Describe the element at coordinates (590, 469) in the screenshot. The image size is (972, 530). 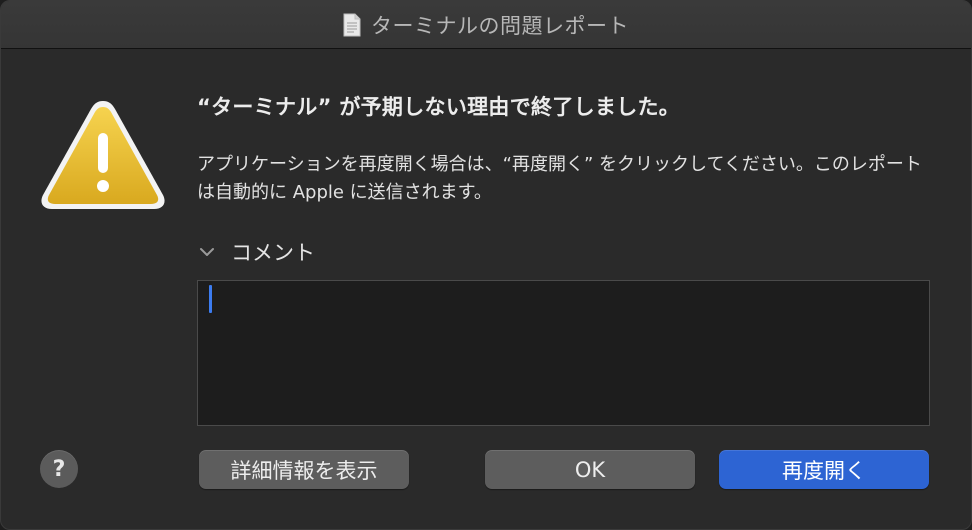
I see `ok-button: OK` at that location.